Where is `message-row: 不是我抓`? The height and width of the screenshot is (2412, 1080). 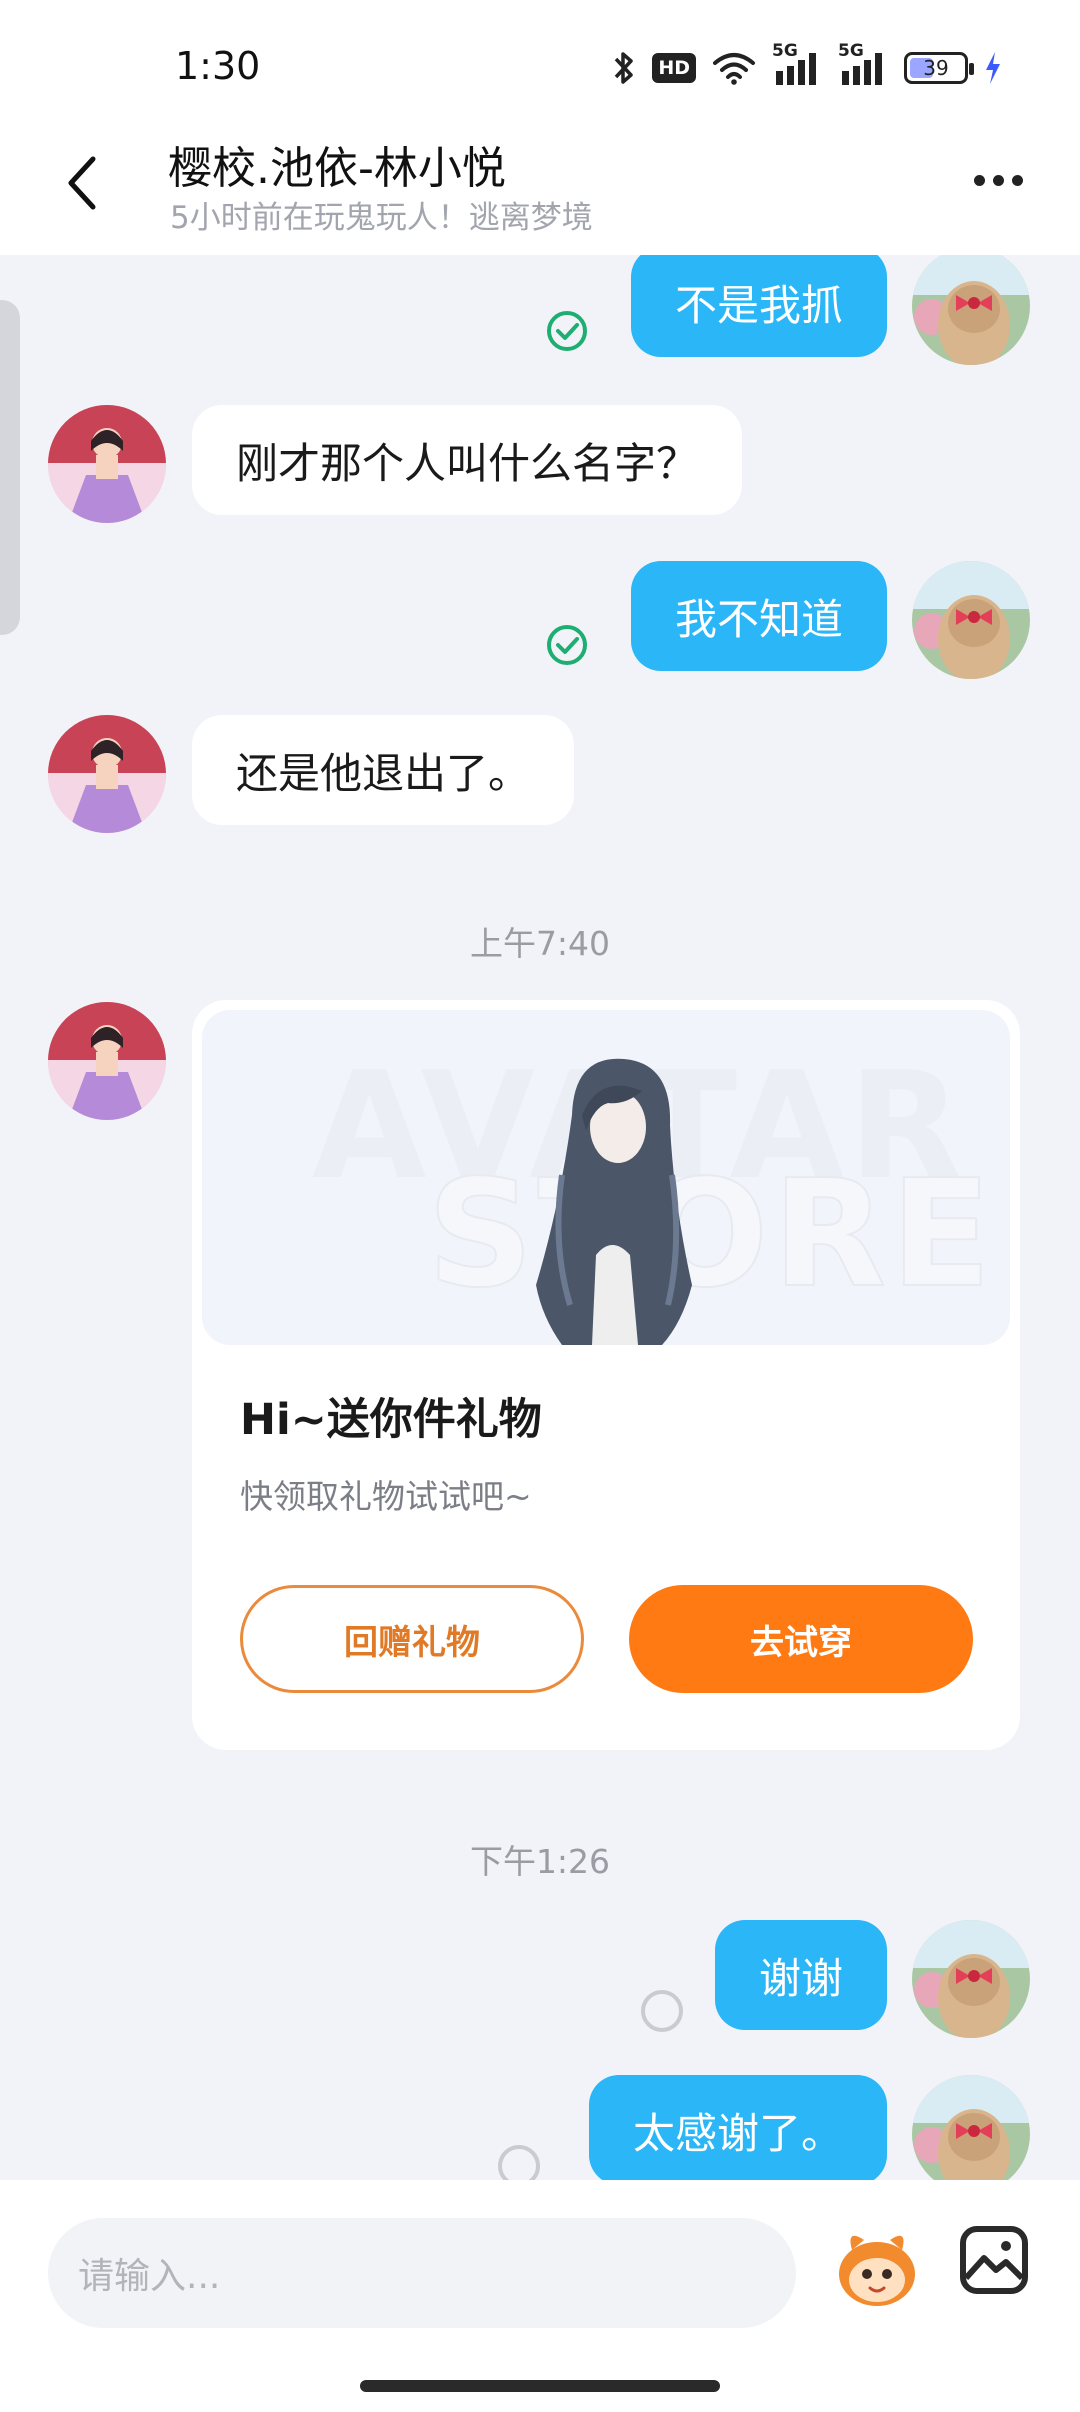
message-row: 不是我抓 is located at coordinates (540, 316).